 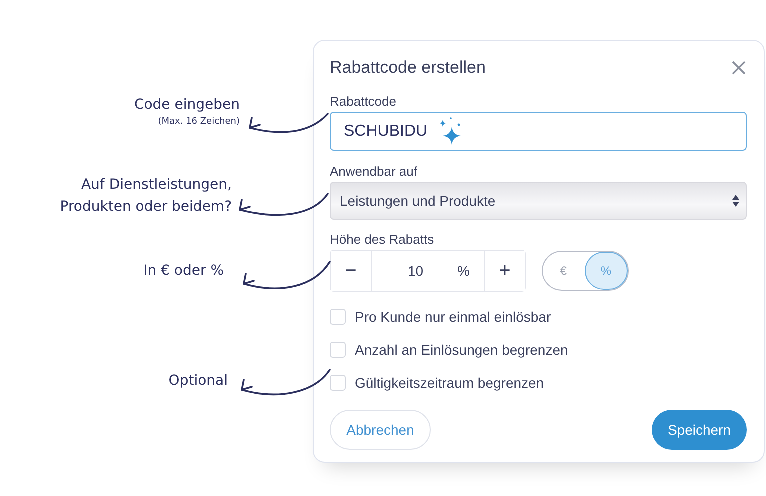 I want to click on checkbox-label: Pro Kunde nur einmal einlösbar, so click(x=453, y=317).